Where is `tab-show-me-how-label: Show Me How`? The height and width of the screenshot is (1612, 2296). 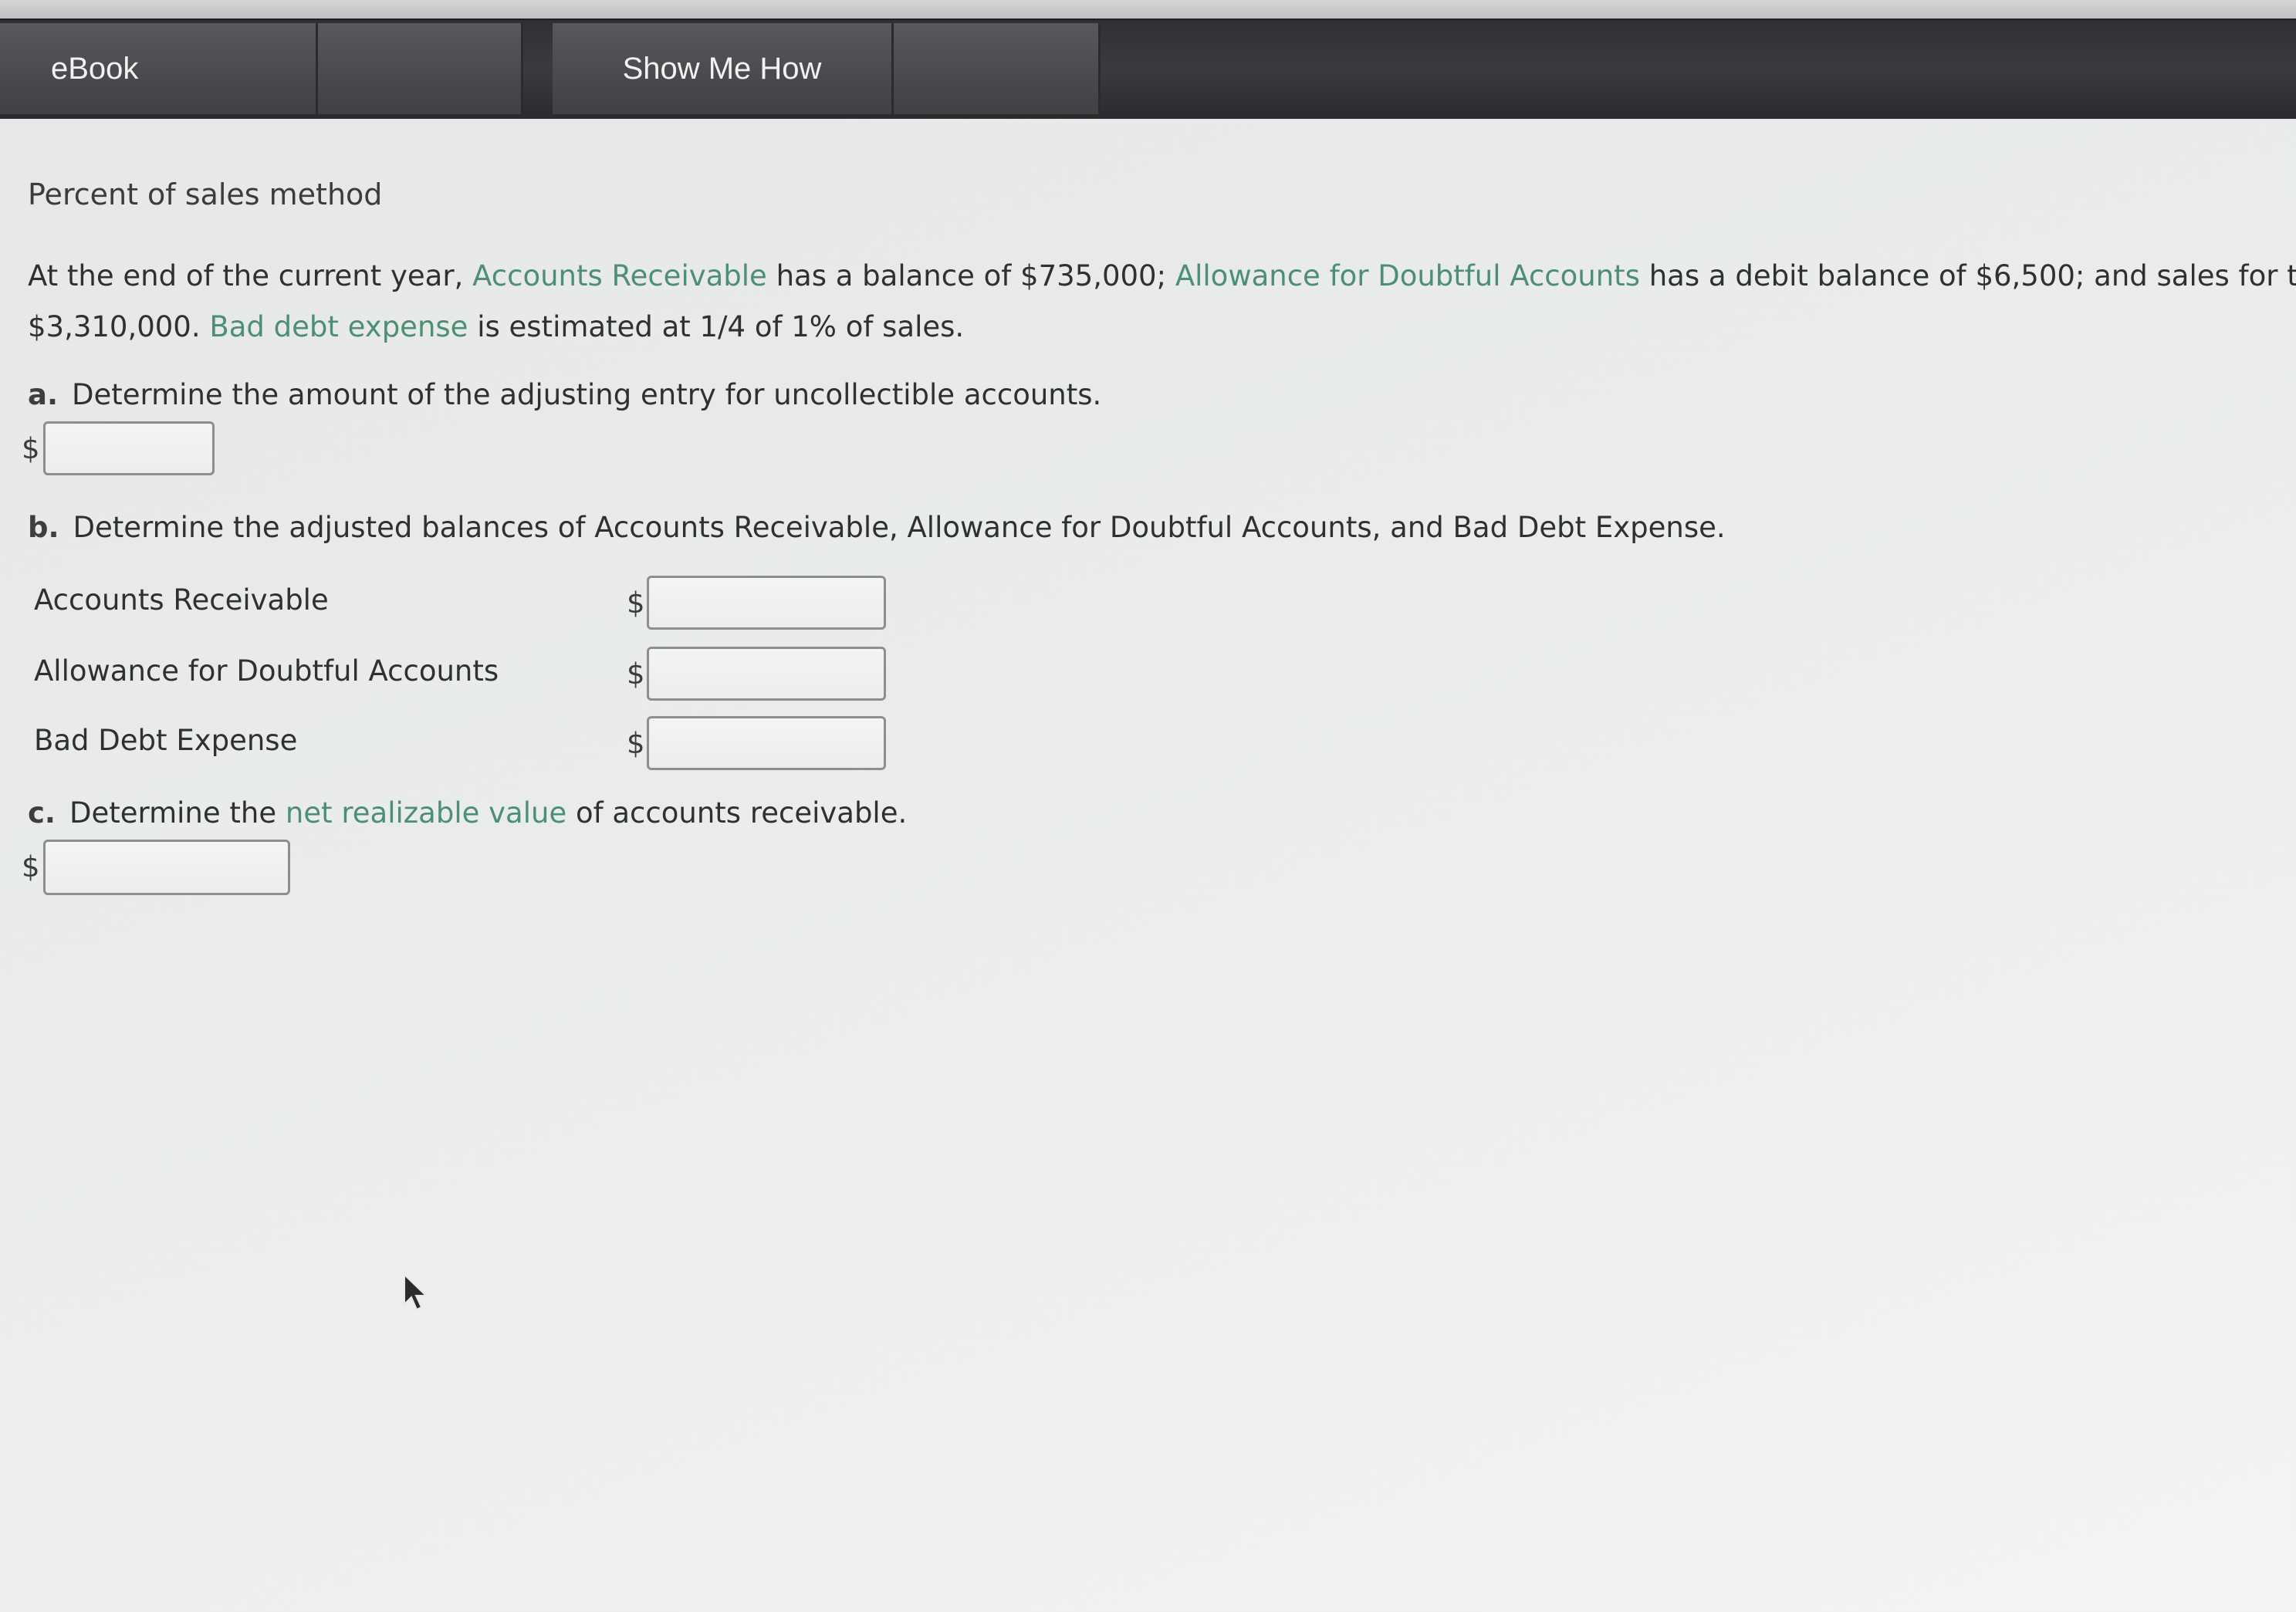 tab-show-me-how-label: Show Me How is located at coordinates (722, 69).